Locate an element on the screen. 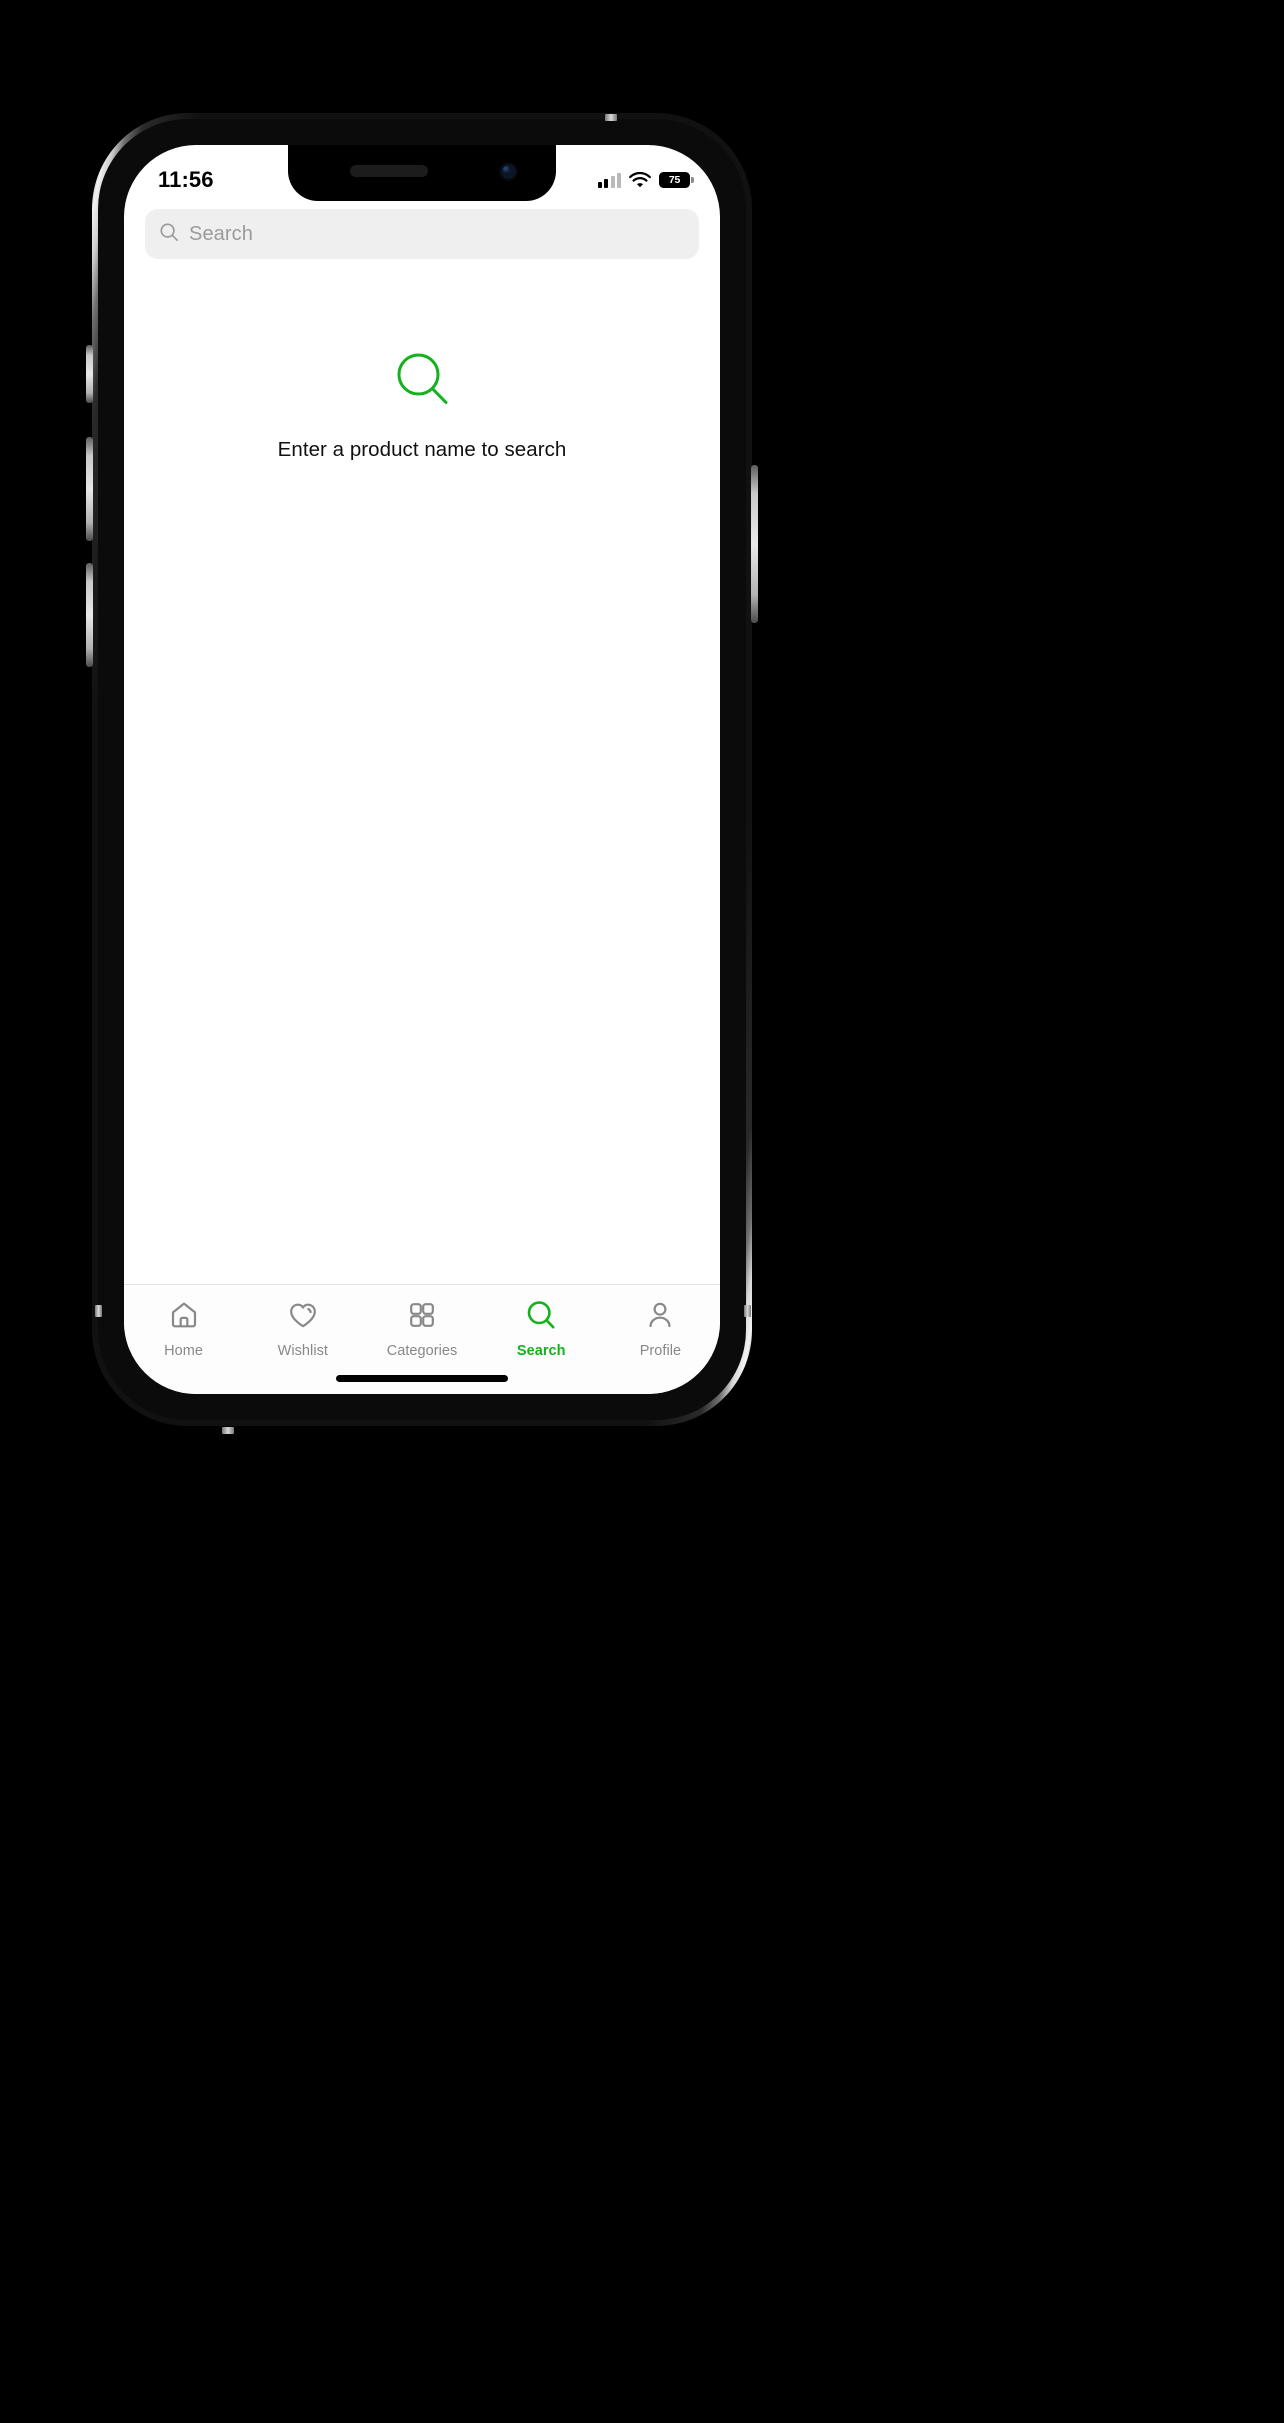  mute-switch-button is located at coordinates (89, 374).